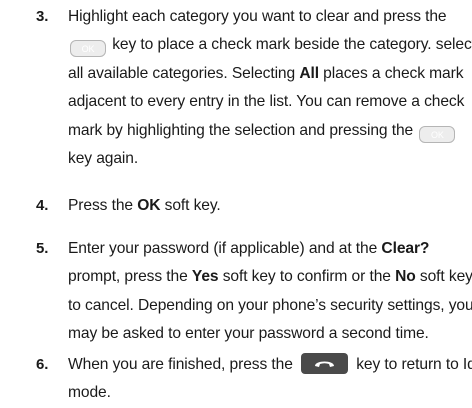  I want to click on step-line: key again., so click(103, 158).